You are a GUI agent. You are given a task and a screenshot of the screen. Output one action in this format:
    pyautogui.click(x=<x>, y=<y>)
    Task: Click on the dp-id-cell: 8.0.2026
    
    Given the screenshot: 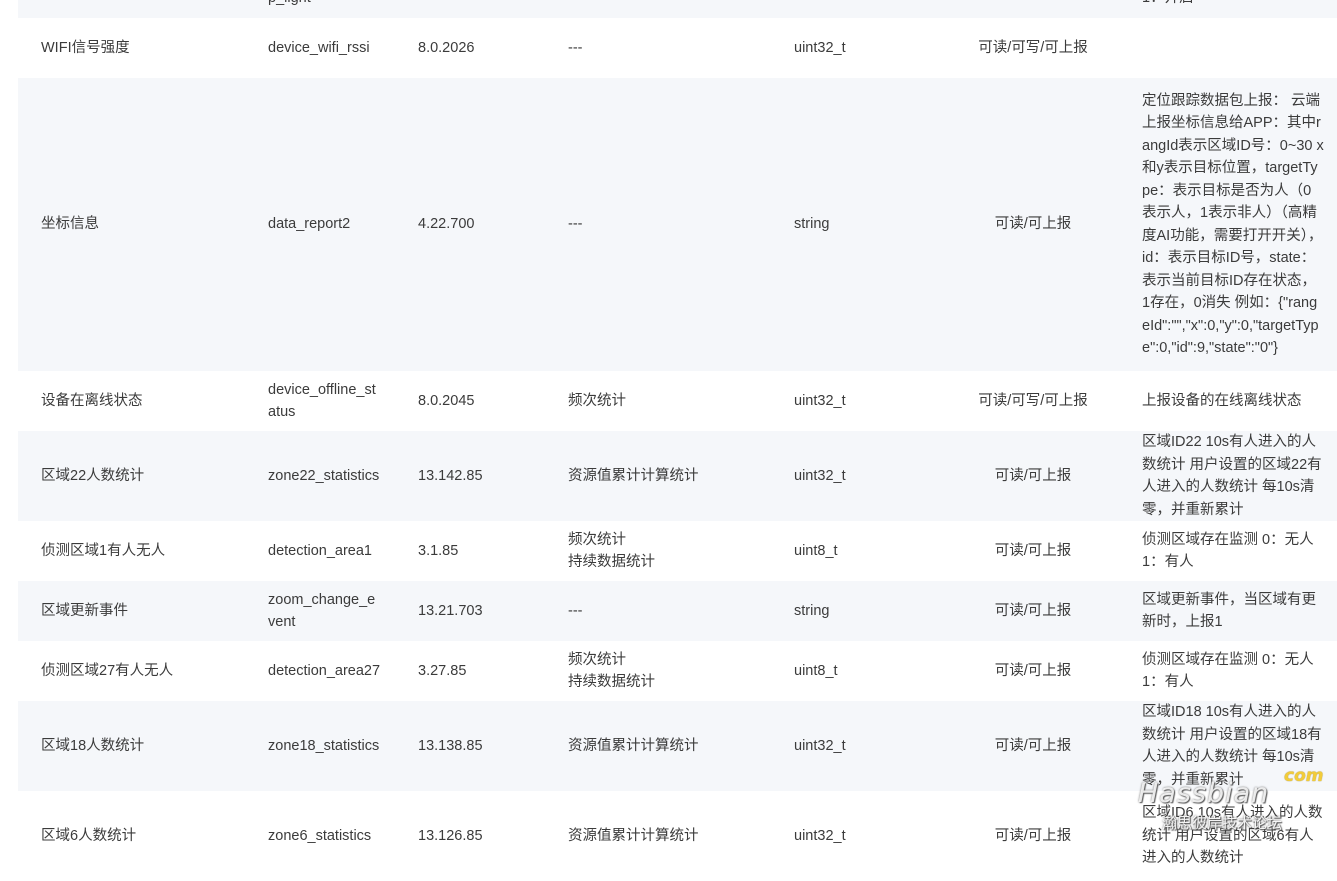 What is the action you would take?
    pyautogui.click(x=493, y=48)
    